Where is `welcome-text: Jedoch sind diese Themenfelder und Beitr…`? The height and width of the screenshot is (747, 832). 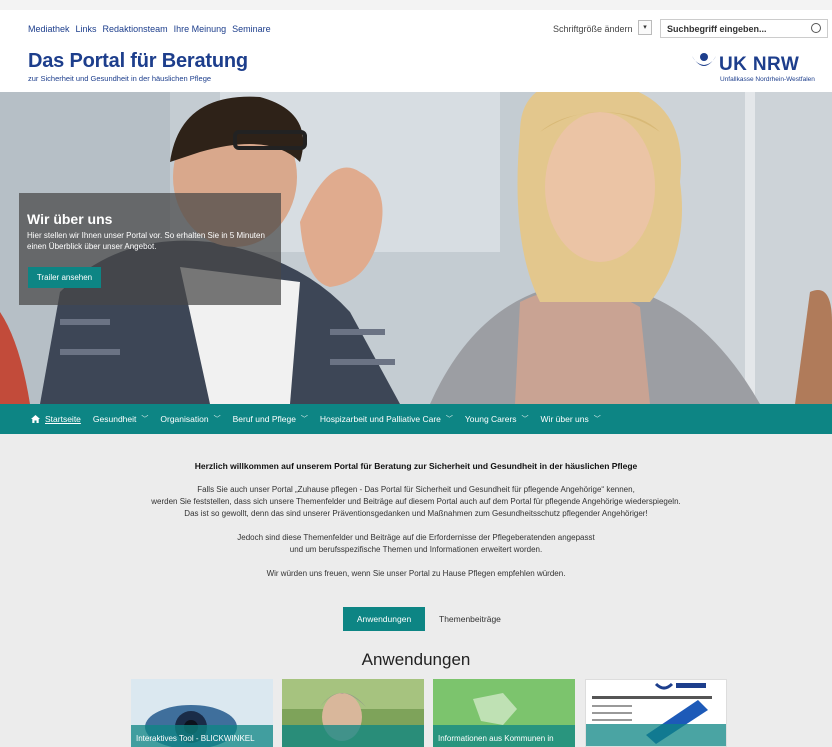 welcome-text: Jedoch sind diese Themenfelder und Beitr… is located at coordinates (416, 537).